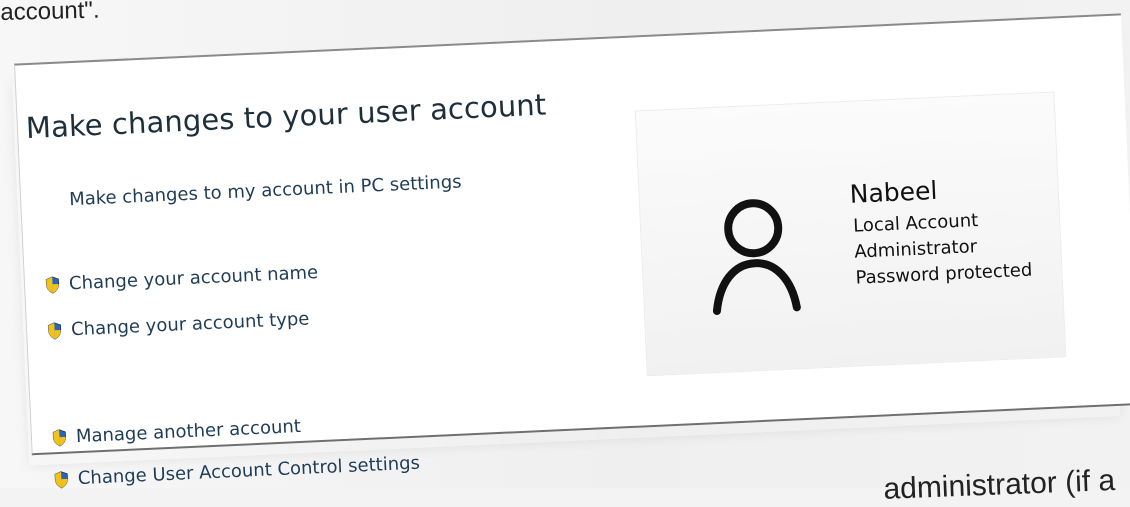 The image size is (1130, 507). I want to click on intro-text: account"., so click(50, 13).